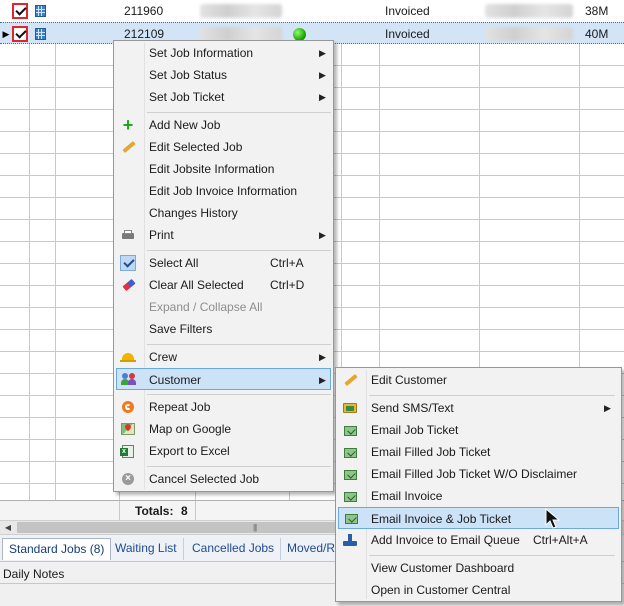 The image size is (624, 606). Describe the element at coordinates (223, 285) in the screenshot. I see `menu-item-clear-all-selected: Clear All Selected Ctrl+D` at that location.